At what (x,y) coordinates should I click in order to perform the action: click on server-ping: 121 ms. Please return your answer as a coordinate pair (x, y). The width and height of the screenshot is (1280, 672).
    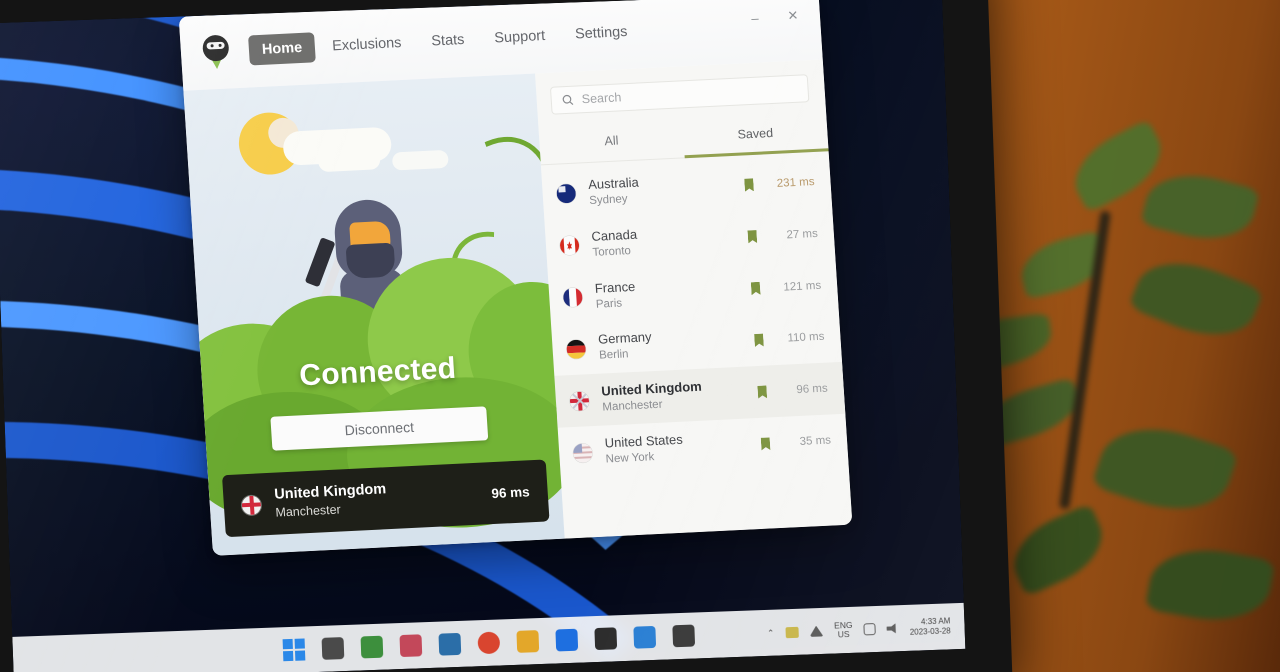
    Looking at the image, I should click on (802, 286).